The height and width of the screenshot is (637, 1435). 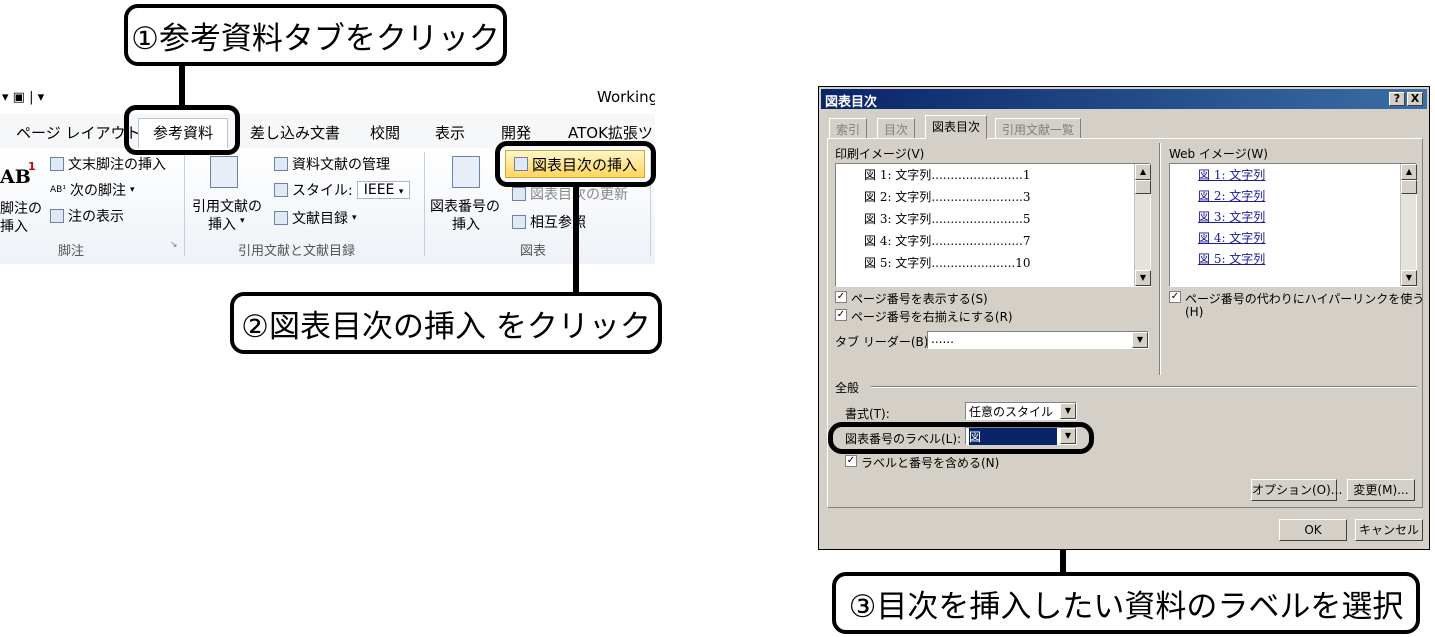 What do you see at coordinates (1231, 195) in the screenshot?
I see `web-preview-link: 図 2: 文字列` at bounding box center [1231, 195].